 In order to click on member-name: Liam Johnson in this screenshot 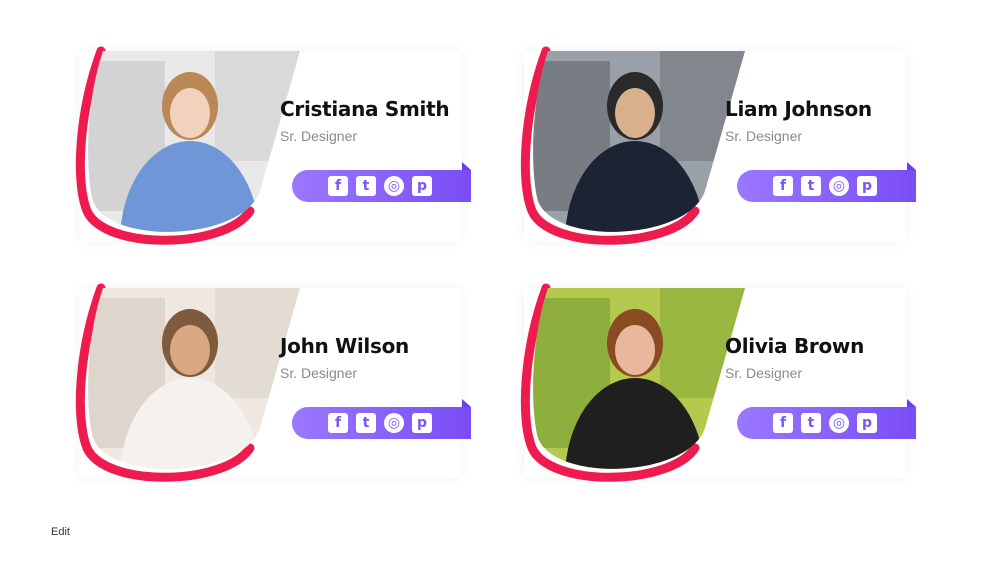, I will do `click(798, 109)`.